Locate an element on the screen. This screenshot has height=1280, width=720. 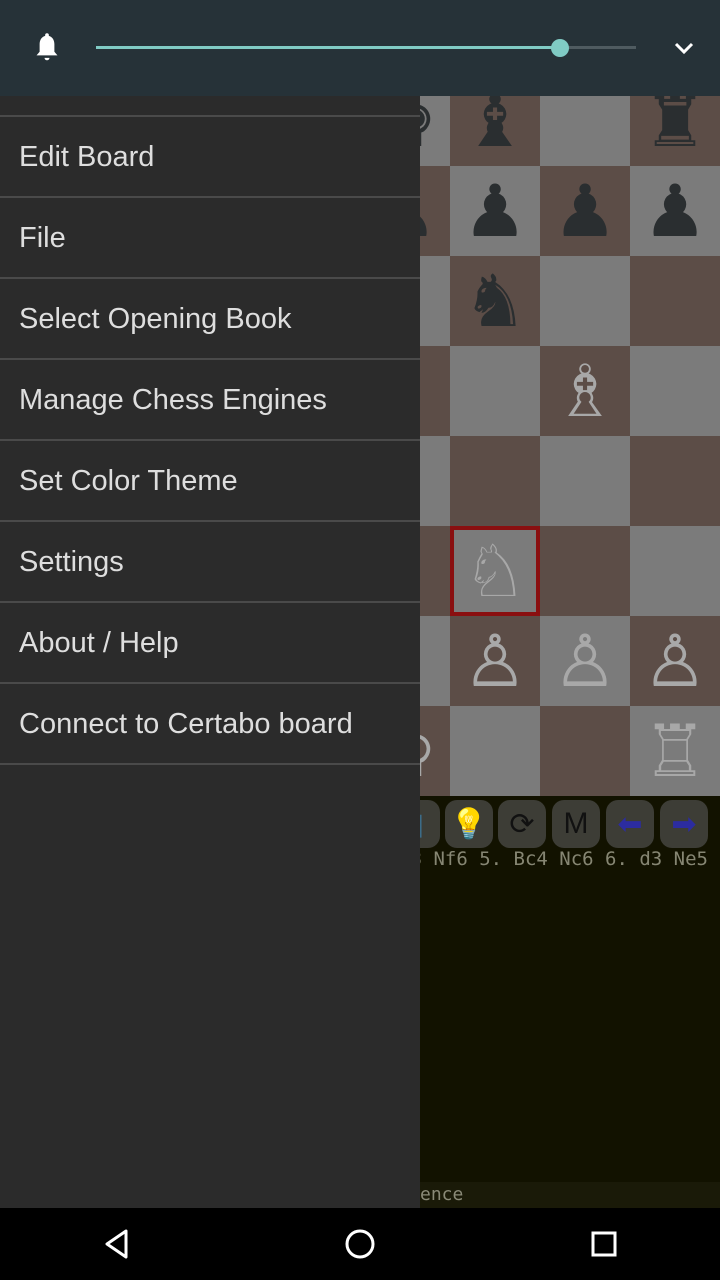
hint-button: 💡 is located at coordinates (469, 824).